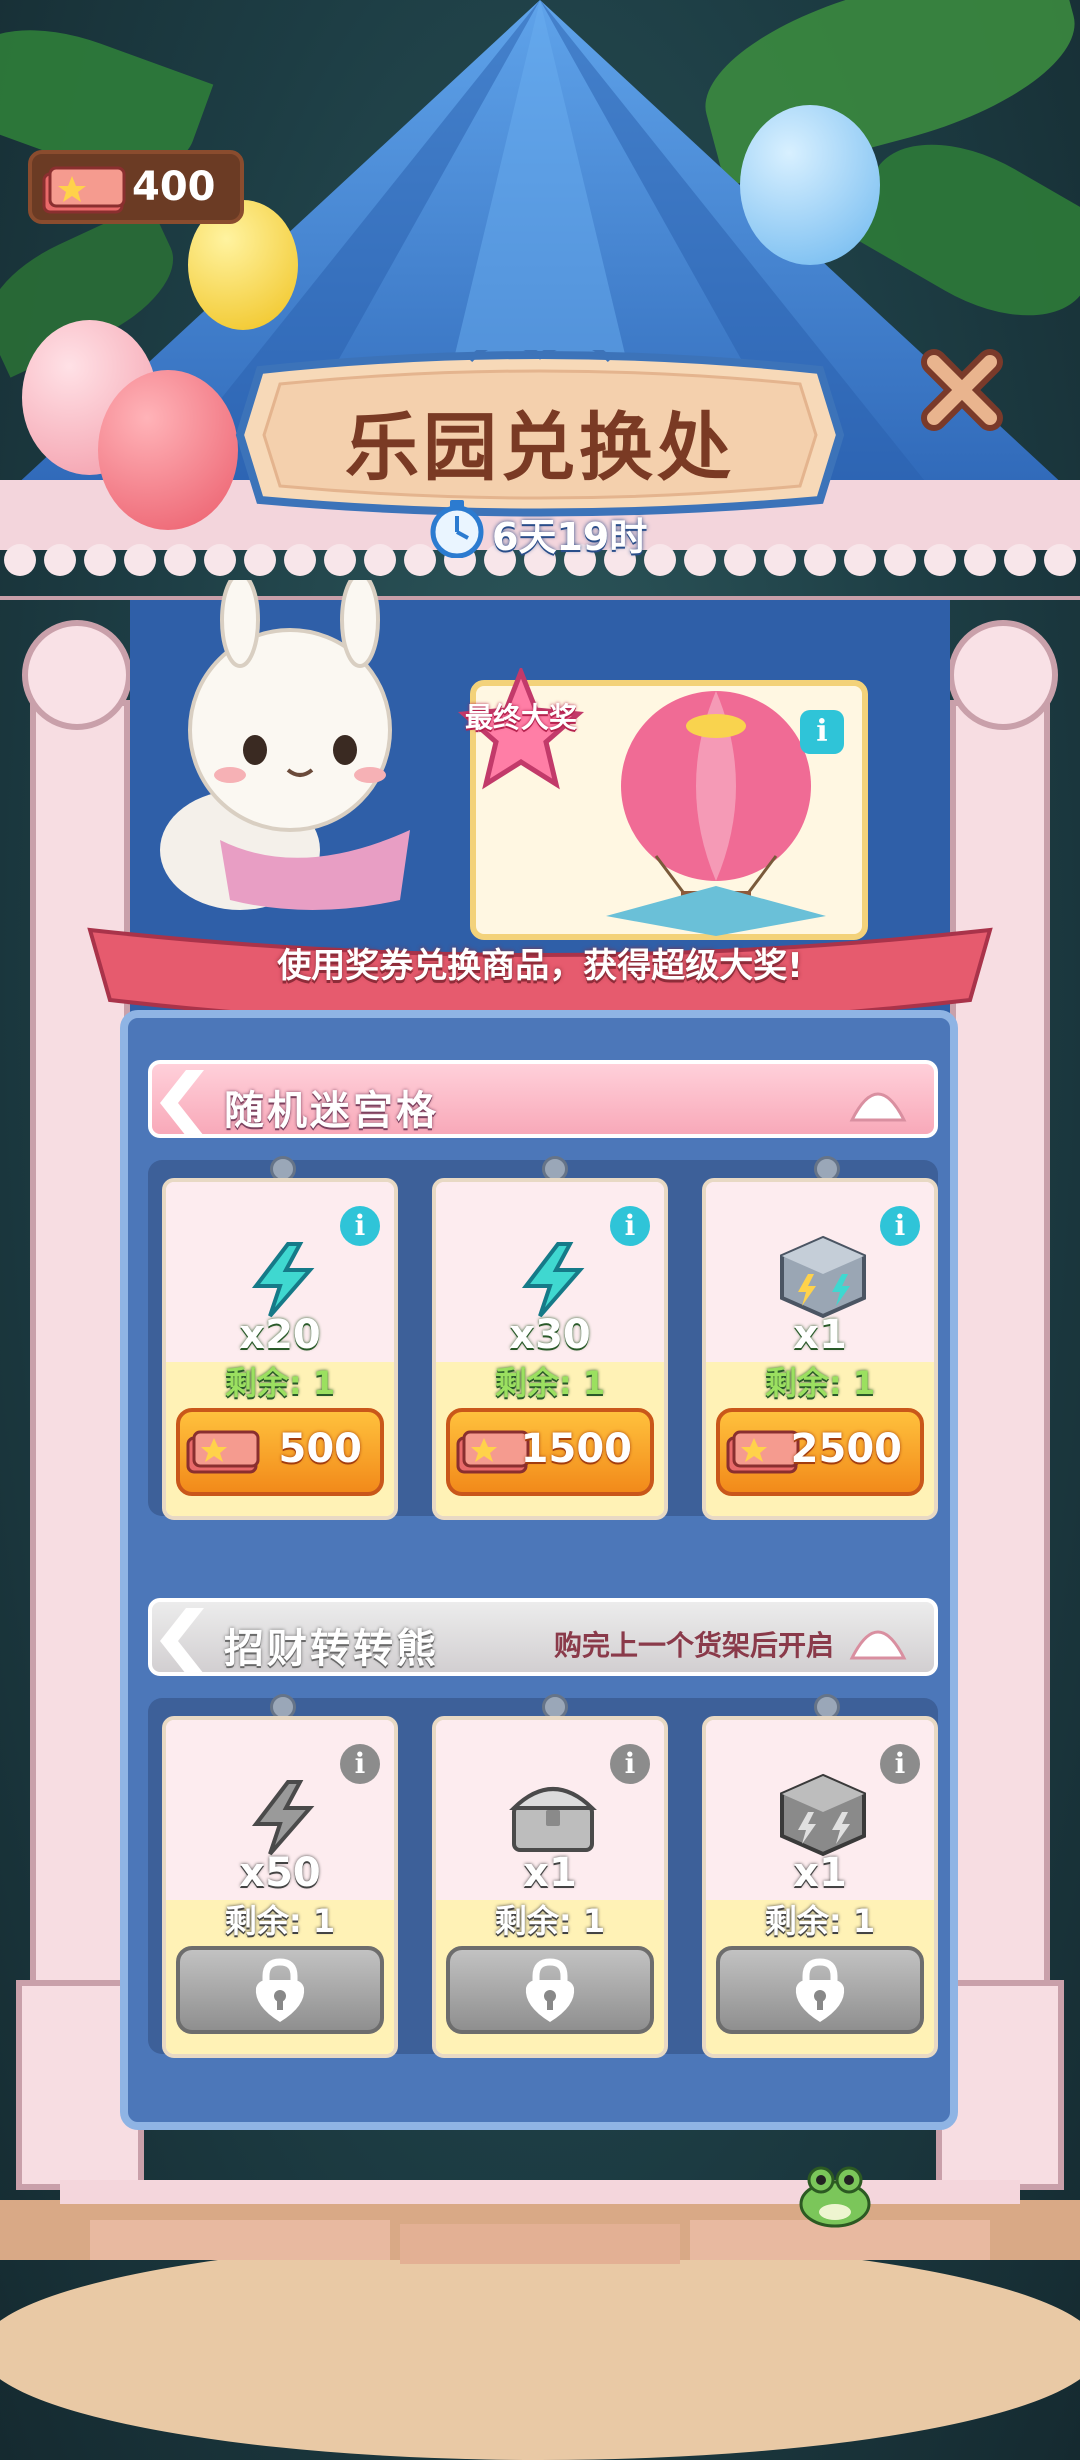  I want to click on ticket-count: 400, so click(174, 187).